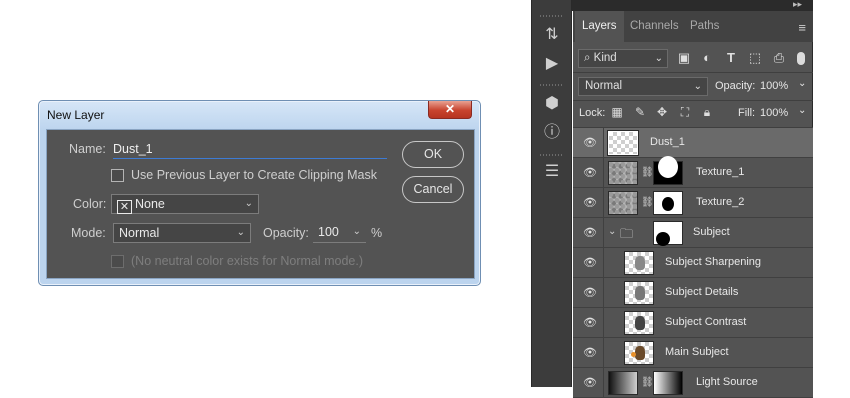 The width and height of the screenshot is (850, 398). Describe the element at coordinates (667, 142) in the screenshot. I see `layer-name: Dust_1` at that location.